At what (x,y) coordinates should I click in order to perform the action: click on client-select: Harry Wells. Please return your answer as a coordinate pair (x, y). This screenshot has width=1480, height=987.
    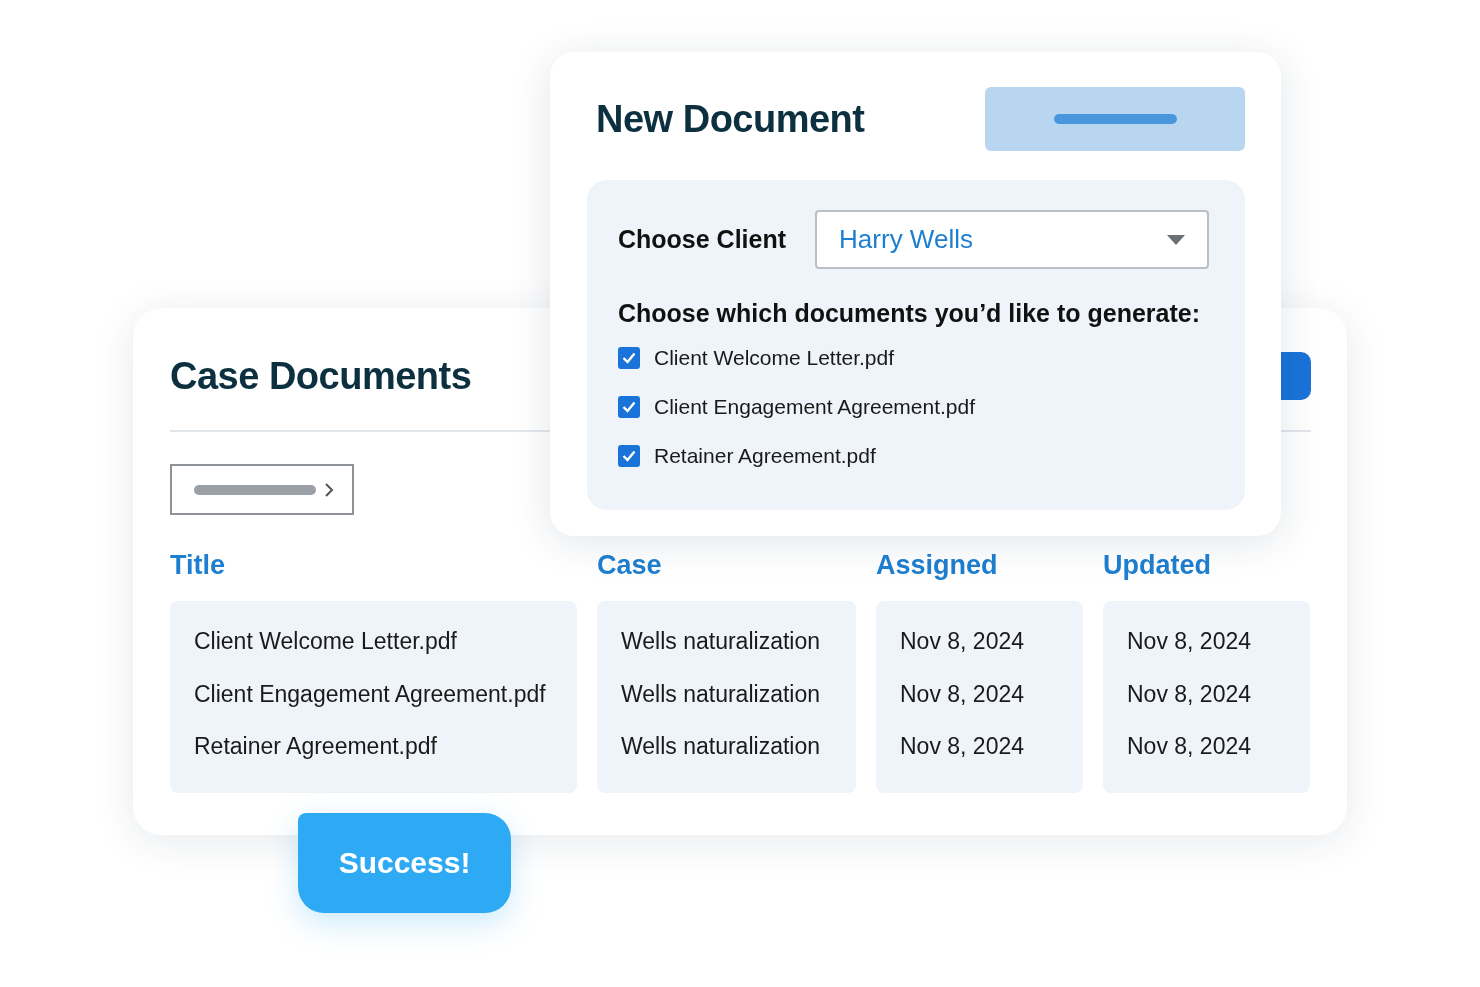
    Looking at the image, I should click on (1012, 239).